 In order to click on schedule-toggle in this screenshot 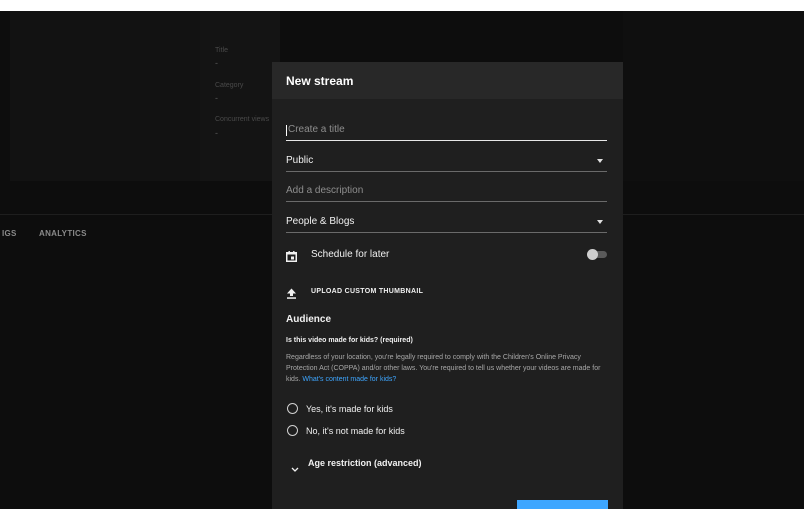, I will do `click(597, 254)`.